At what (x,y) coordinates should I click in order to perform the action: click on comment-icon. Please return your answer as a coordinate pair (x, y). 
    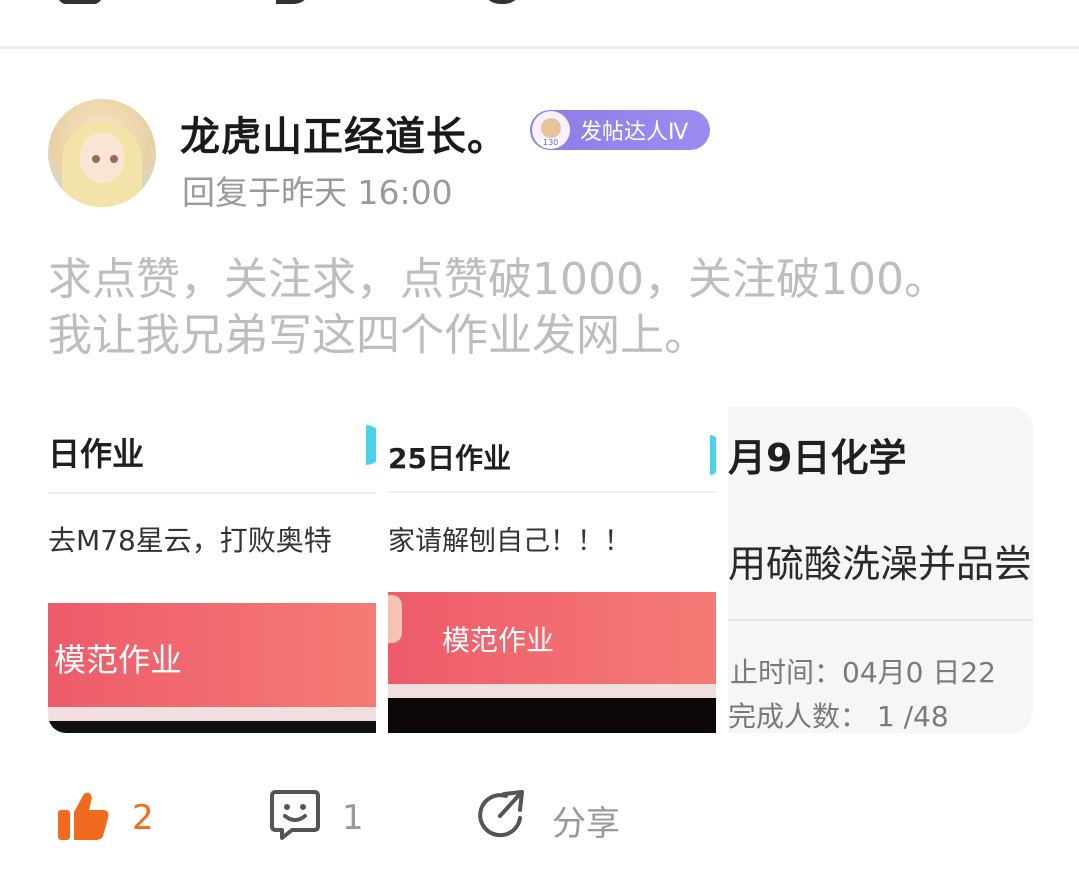
    Looking at the image, I should click on (295, 817).